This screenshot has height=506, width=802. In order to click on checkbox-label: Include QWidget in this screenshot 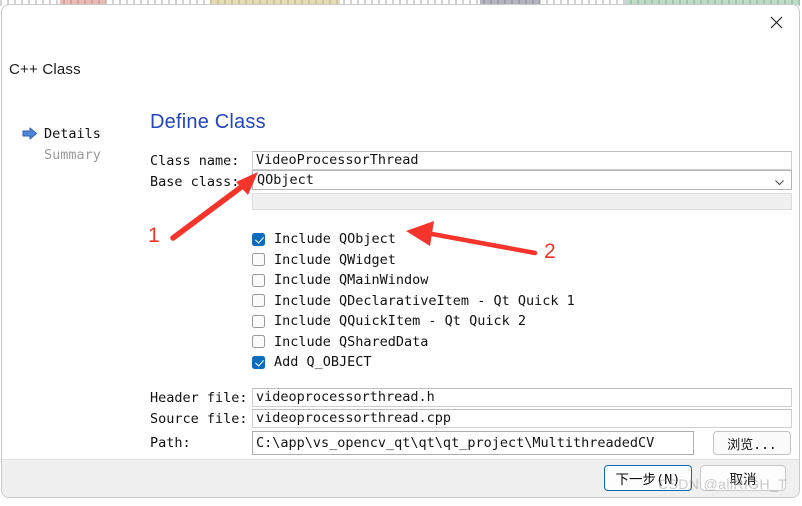, I will do `click(335, 259)`.